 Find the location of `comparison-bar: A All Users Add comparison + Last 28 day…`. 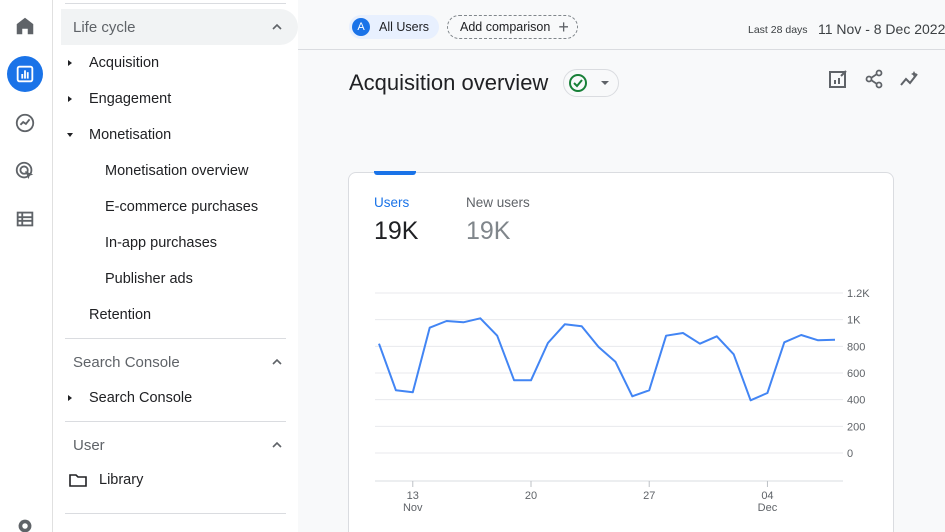

comparison-bar: A All Users Add comparison + Last 28 day… is located at coordinates (621, 25).